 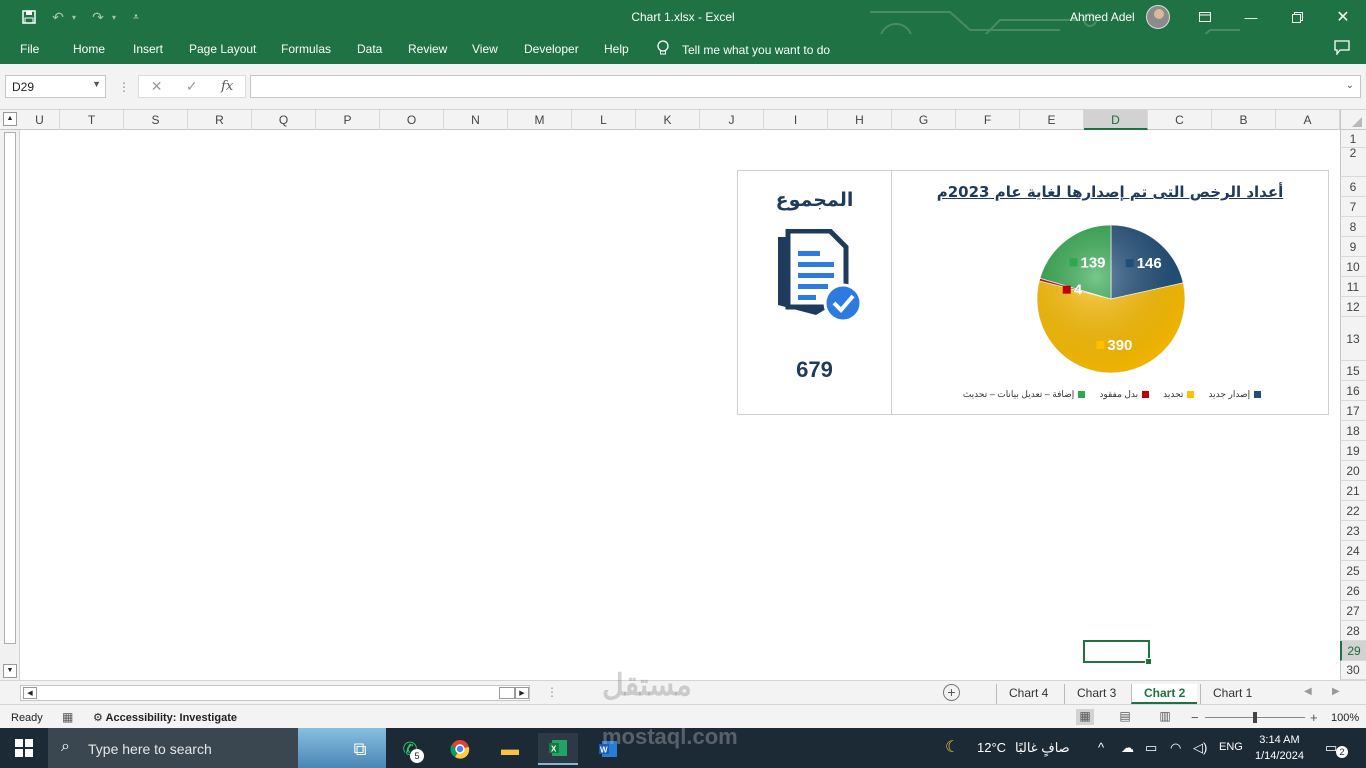 I want to click on name-box: D29 ▼, so click(x=55, y=86).